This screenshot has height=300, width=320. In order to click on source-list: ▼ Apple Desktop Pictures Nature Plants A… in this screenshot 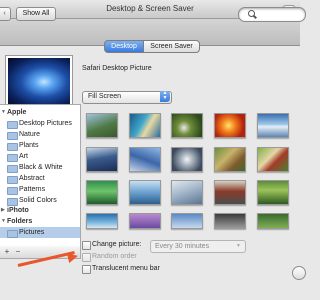, I will do `click(40, 176)`.